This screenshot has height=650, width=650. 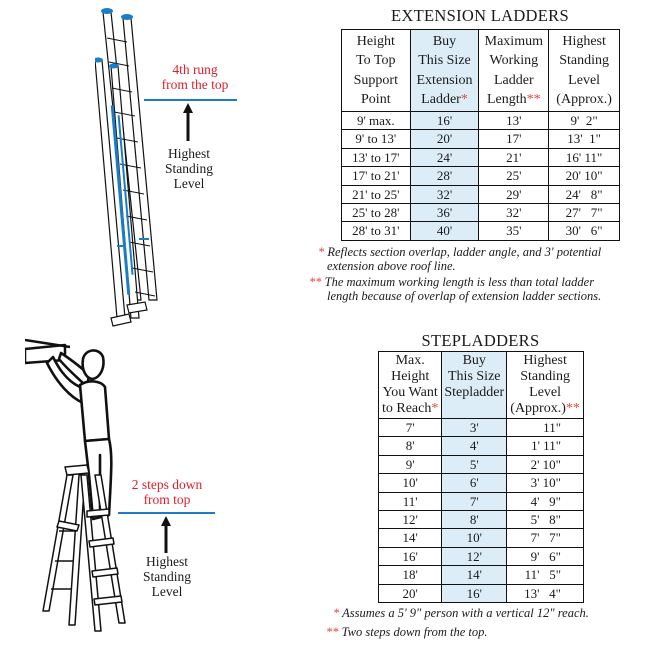 What do you see at coordinates (480, 501) in the screenshot?
I see `table-row: 11' 7' 4' 9"` at bounding box center [480, 501].